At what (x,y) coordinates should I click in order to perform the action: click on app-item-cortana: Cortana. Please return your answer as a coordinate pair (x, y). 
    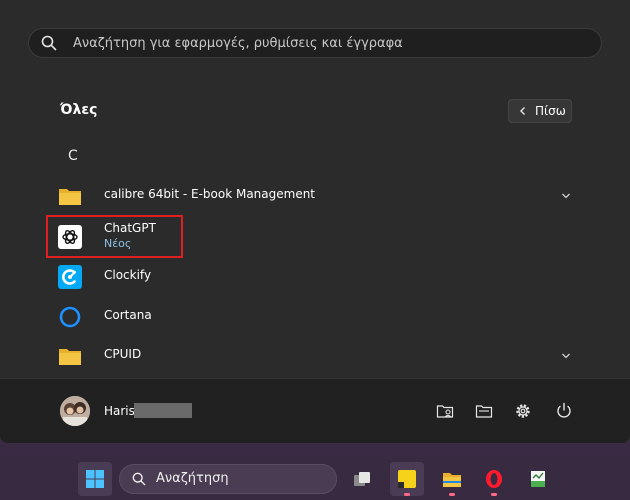
    Looking at the image, I should click on (313, 317).